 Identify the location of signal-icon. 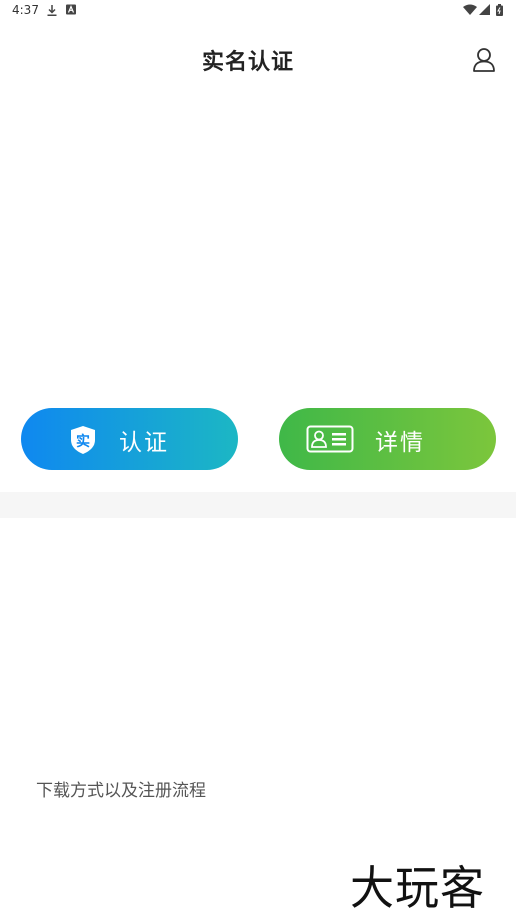
(484, 9).